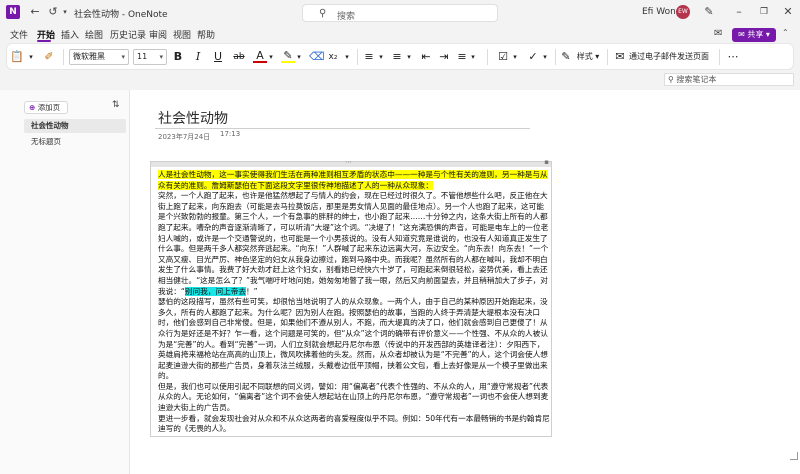 The image size is (800, 474). What do you see at coordinates (178, 57) in the screenshot?
I see `bold-button: B` at bounding box center [178, 57].